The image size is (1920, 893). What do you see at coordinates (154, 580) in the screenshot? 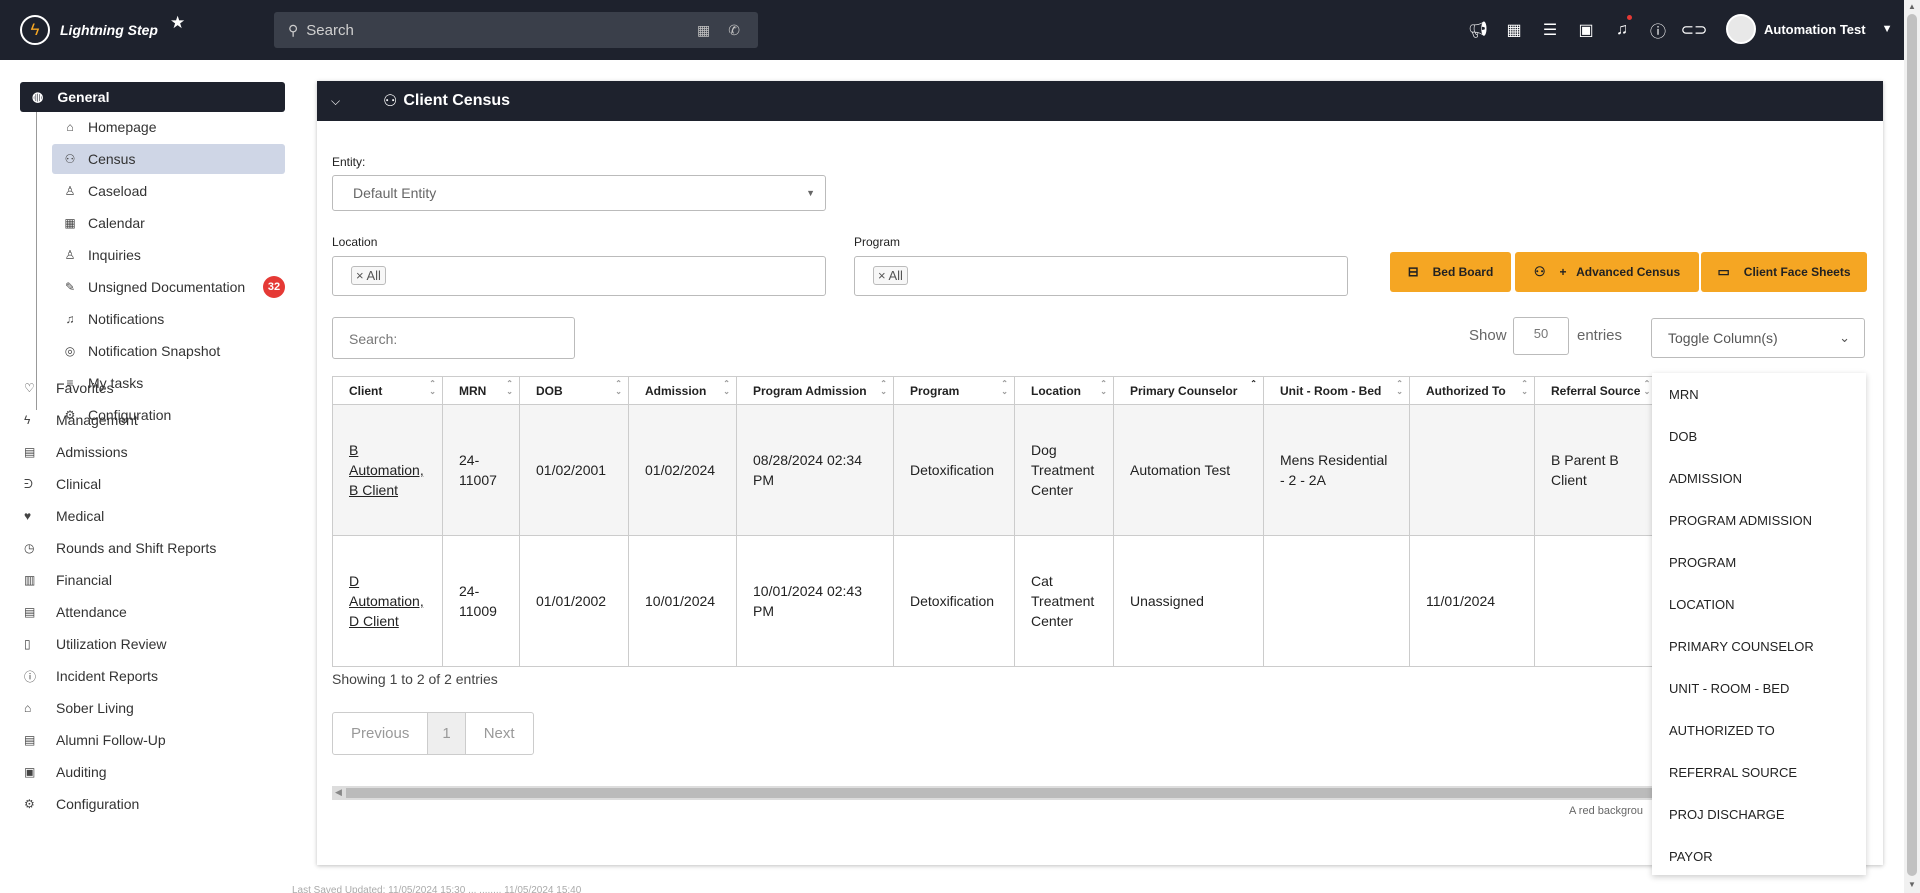
I see `sidebar-section-financial: ▥ Financial` at bounding box center [154, 580].